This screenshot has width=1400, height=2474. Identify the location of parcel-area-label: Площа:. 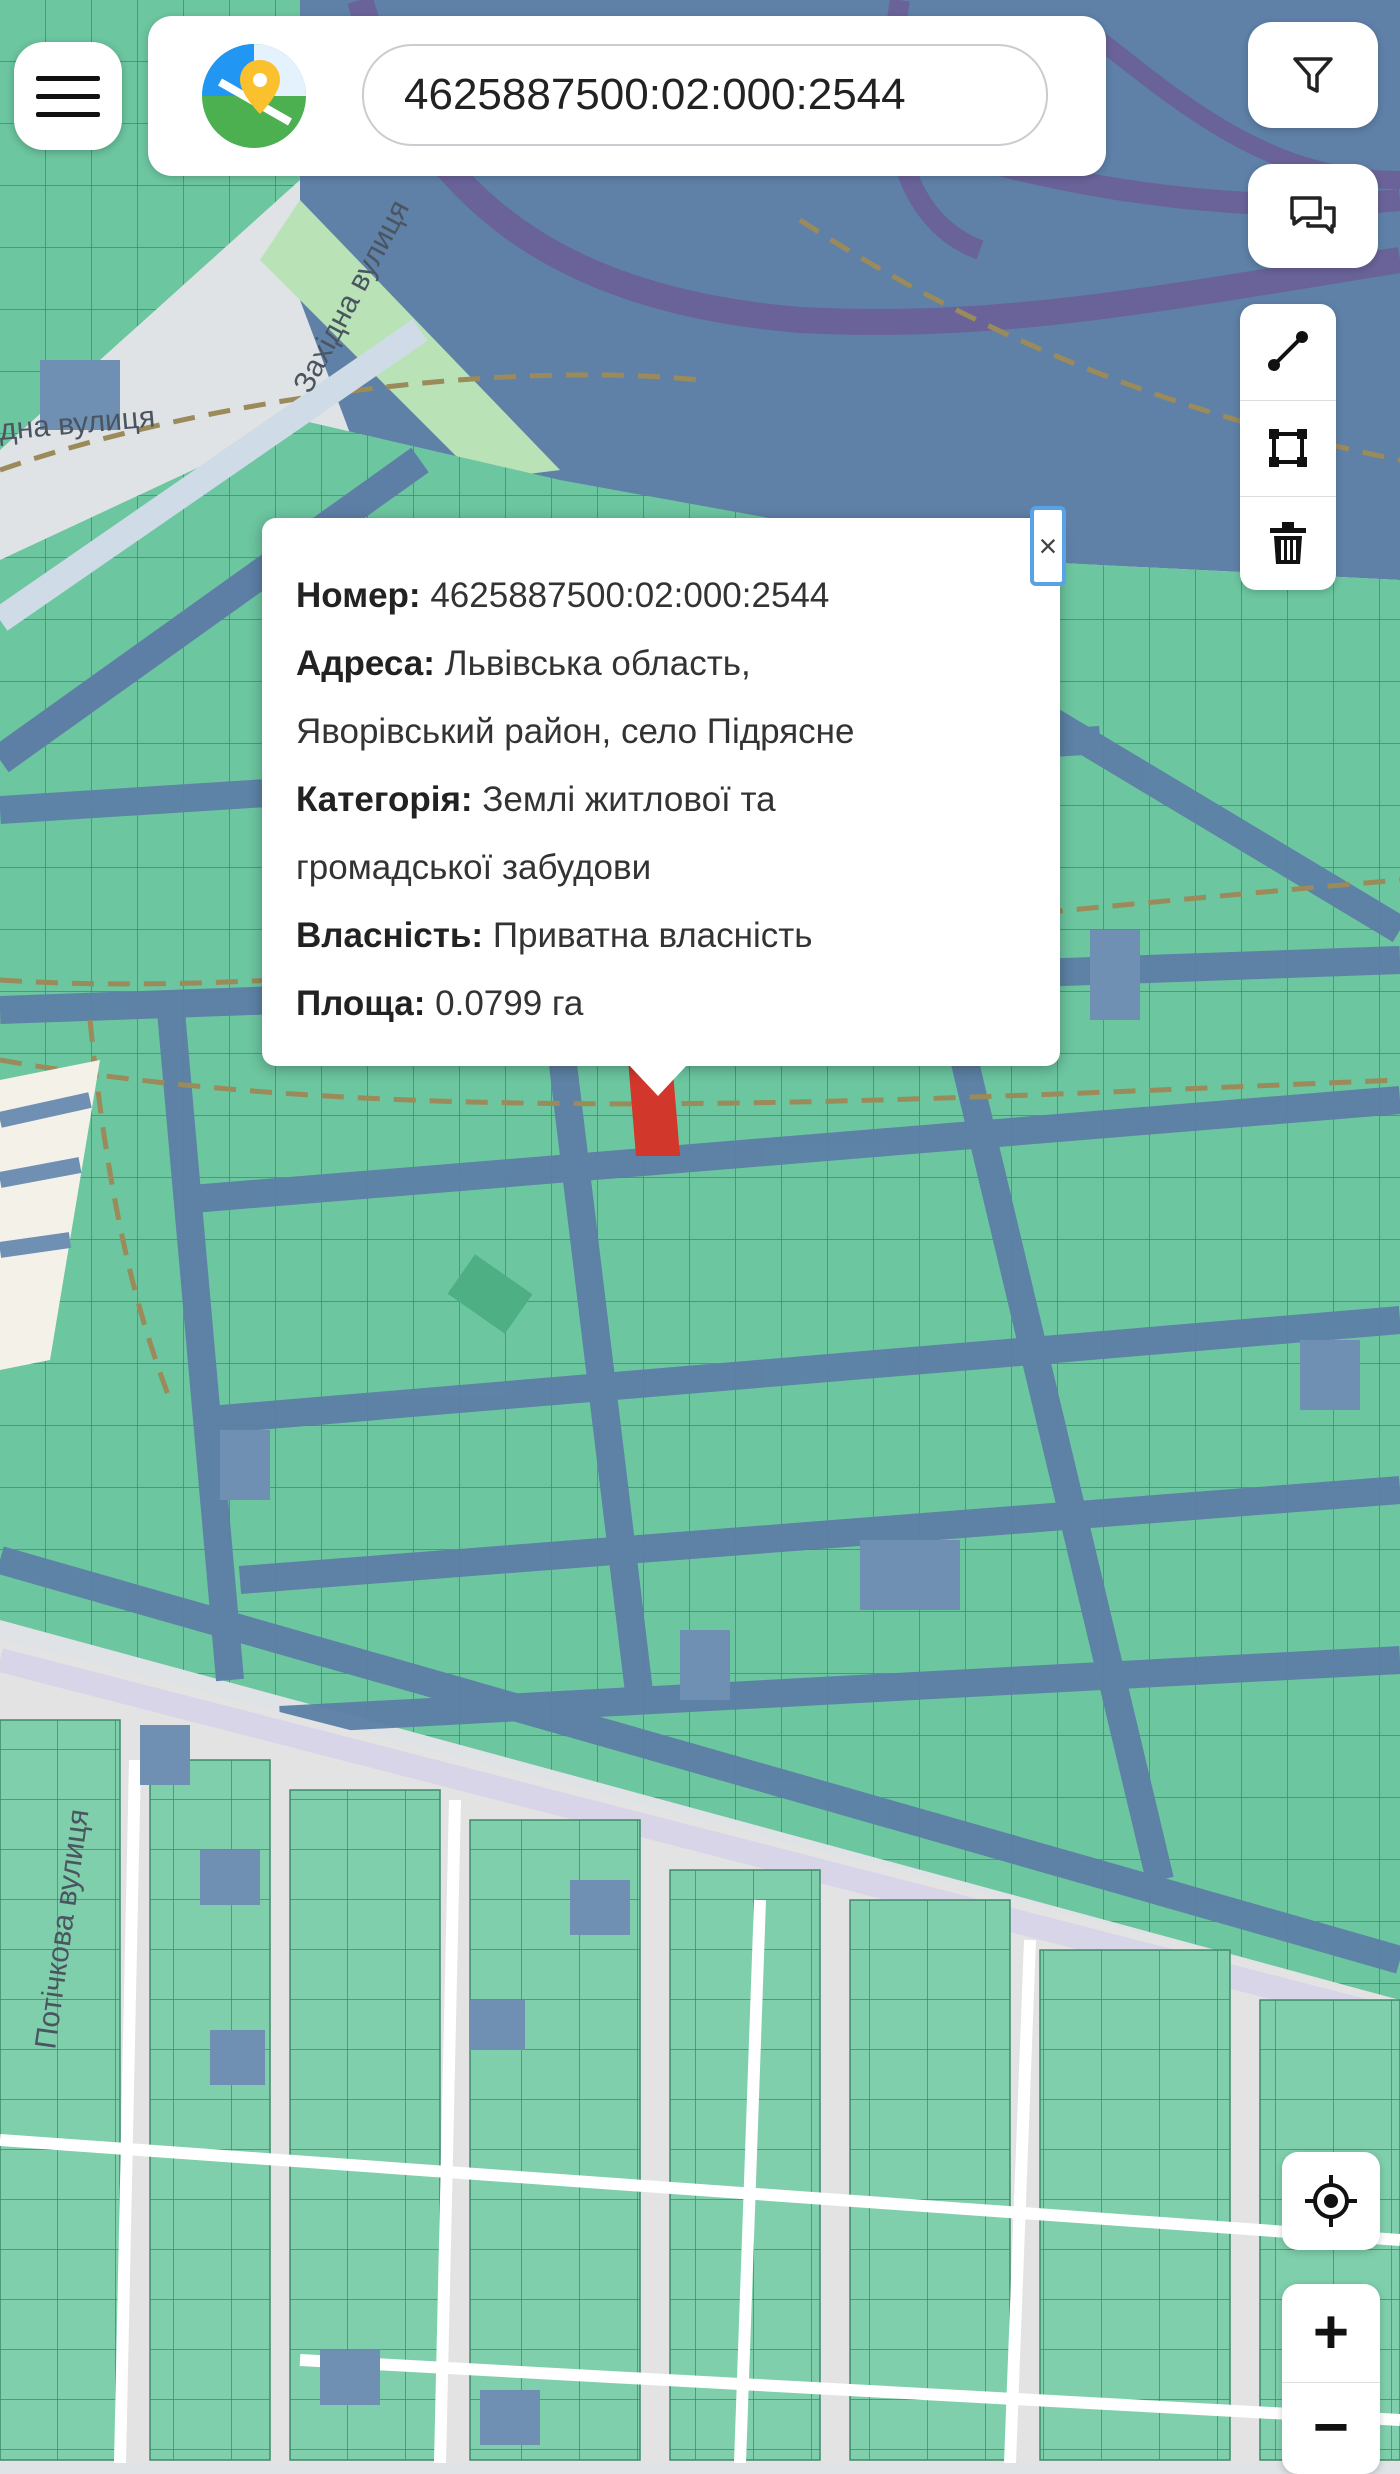
(361, 1003).